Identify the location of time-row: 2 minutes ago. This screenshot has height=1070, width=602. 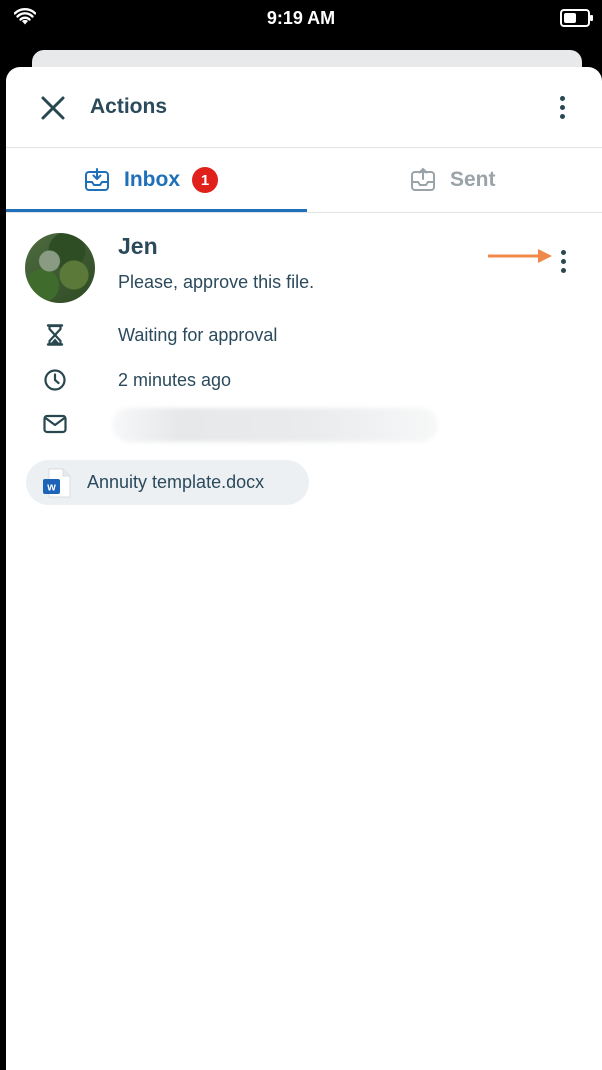
(136, 380).